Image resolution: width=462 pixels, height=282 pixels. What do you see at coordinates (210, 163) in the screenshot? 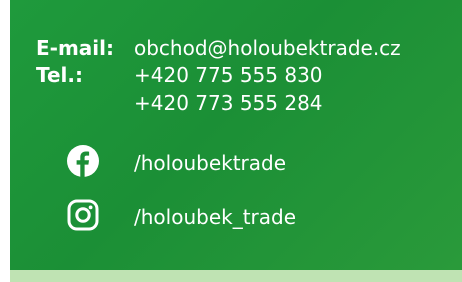
I see `facebook-link: /holoubektrade` at bounding box center [210, 163].